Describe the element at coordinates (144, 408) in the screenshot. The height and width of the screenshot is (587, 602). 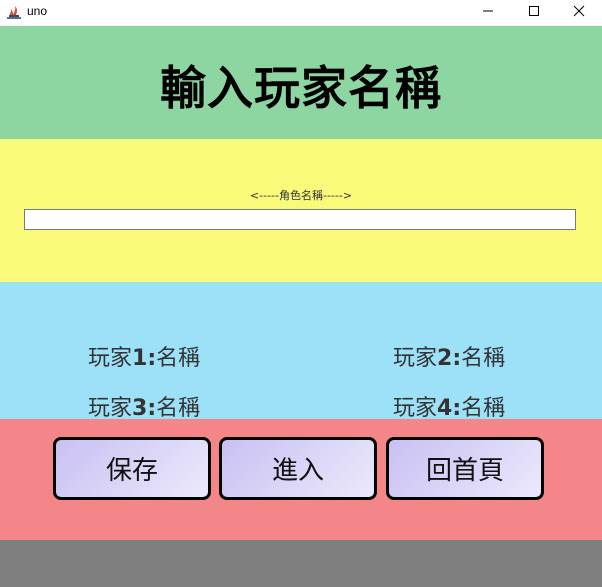
I see `player-3-label: 玩家3:名稱` at that location.